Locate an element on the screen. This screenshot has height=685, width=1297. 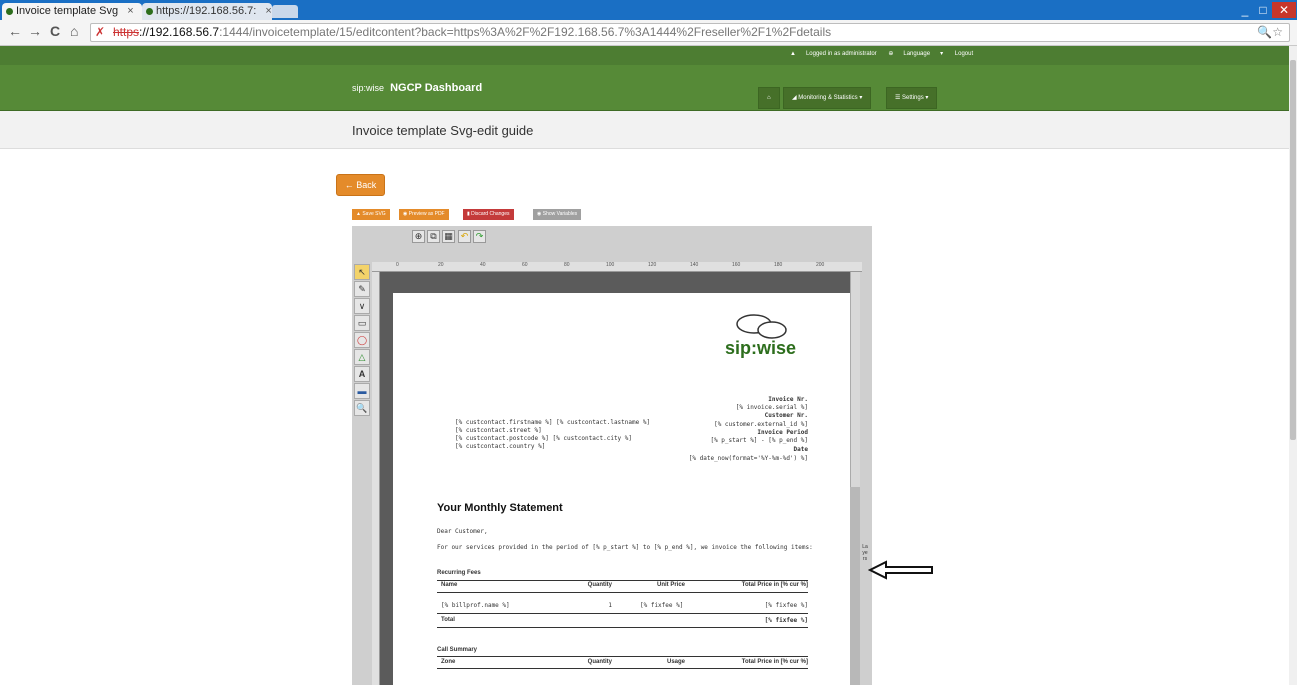
sipwise-logo: sip:wise is located at coordinates (368, 88).